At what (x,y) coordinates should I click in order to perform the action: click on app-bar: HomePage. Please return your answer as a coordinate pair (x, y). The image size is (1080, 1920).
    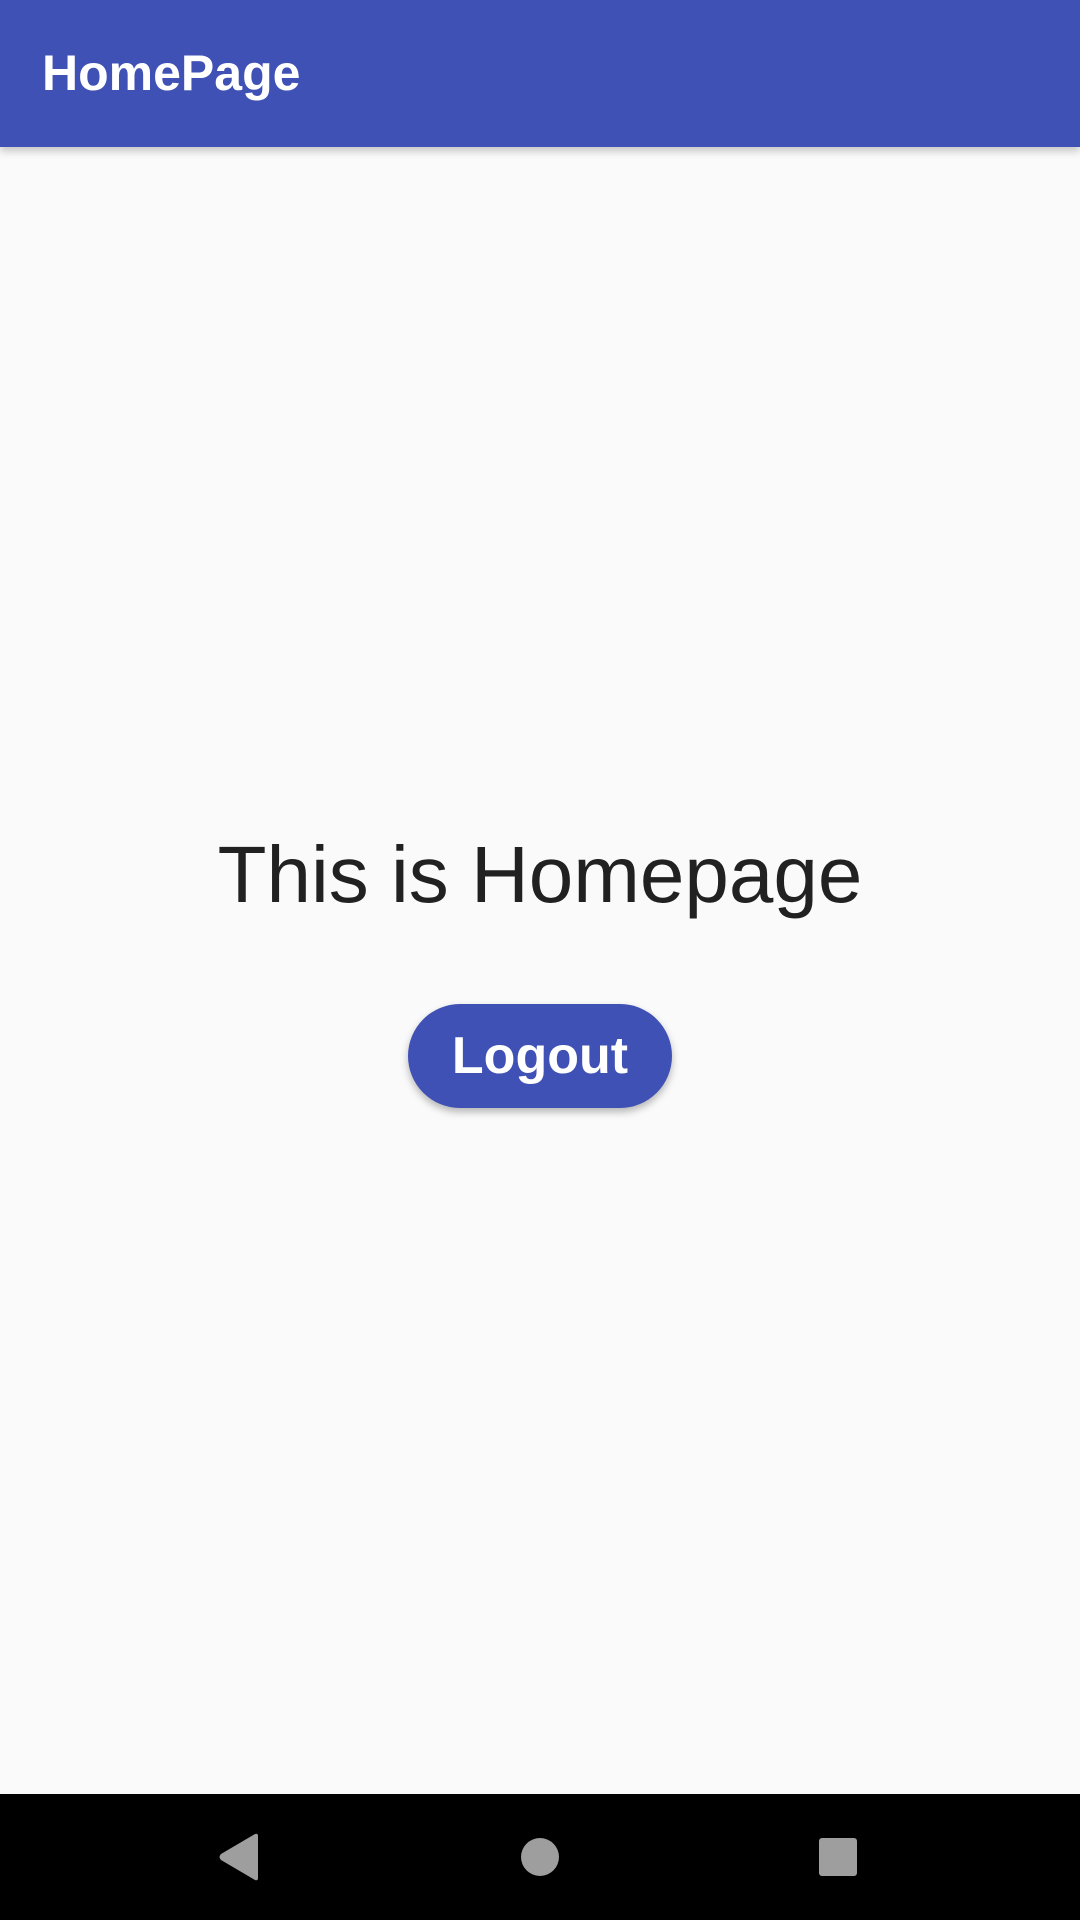
    Looking at the image, I should click on (540, 73).